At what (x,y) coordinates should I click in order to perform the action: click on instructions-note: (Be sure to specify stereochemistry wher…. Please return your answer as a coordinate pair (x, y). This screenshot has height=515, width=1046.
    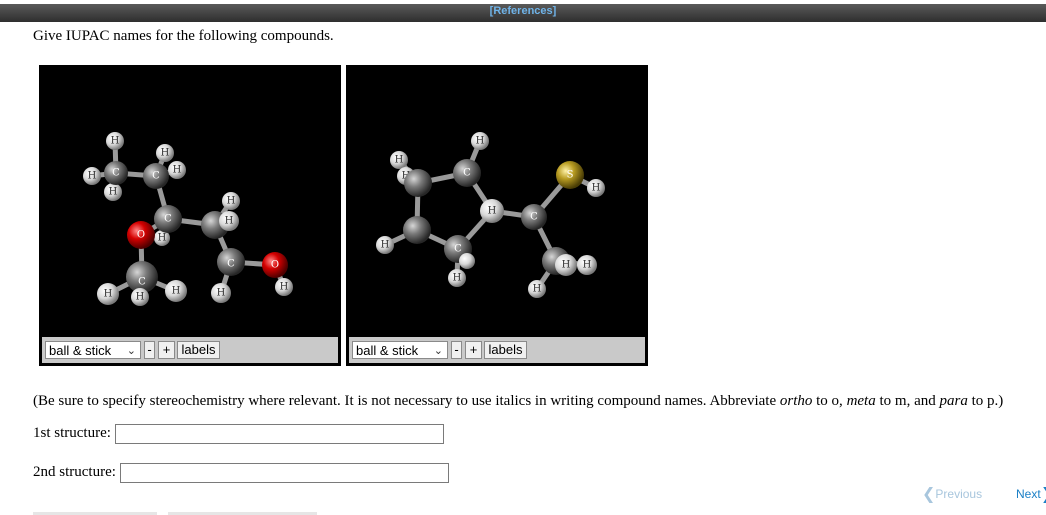
    Looking at the image, I should click on (518, 401).